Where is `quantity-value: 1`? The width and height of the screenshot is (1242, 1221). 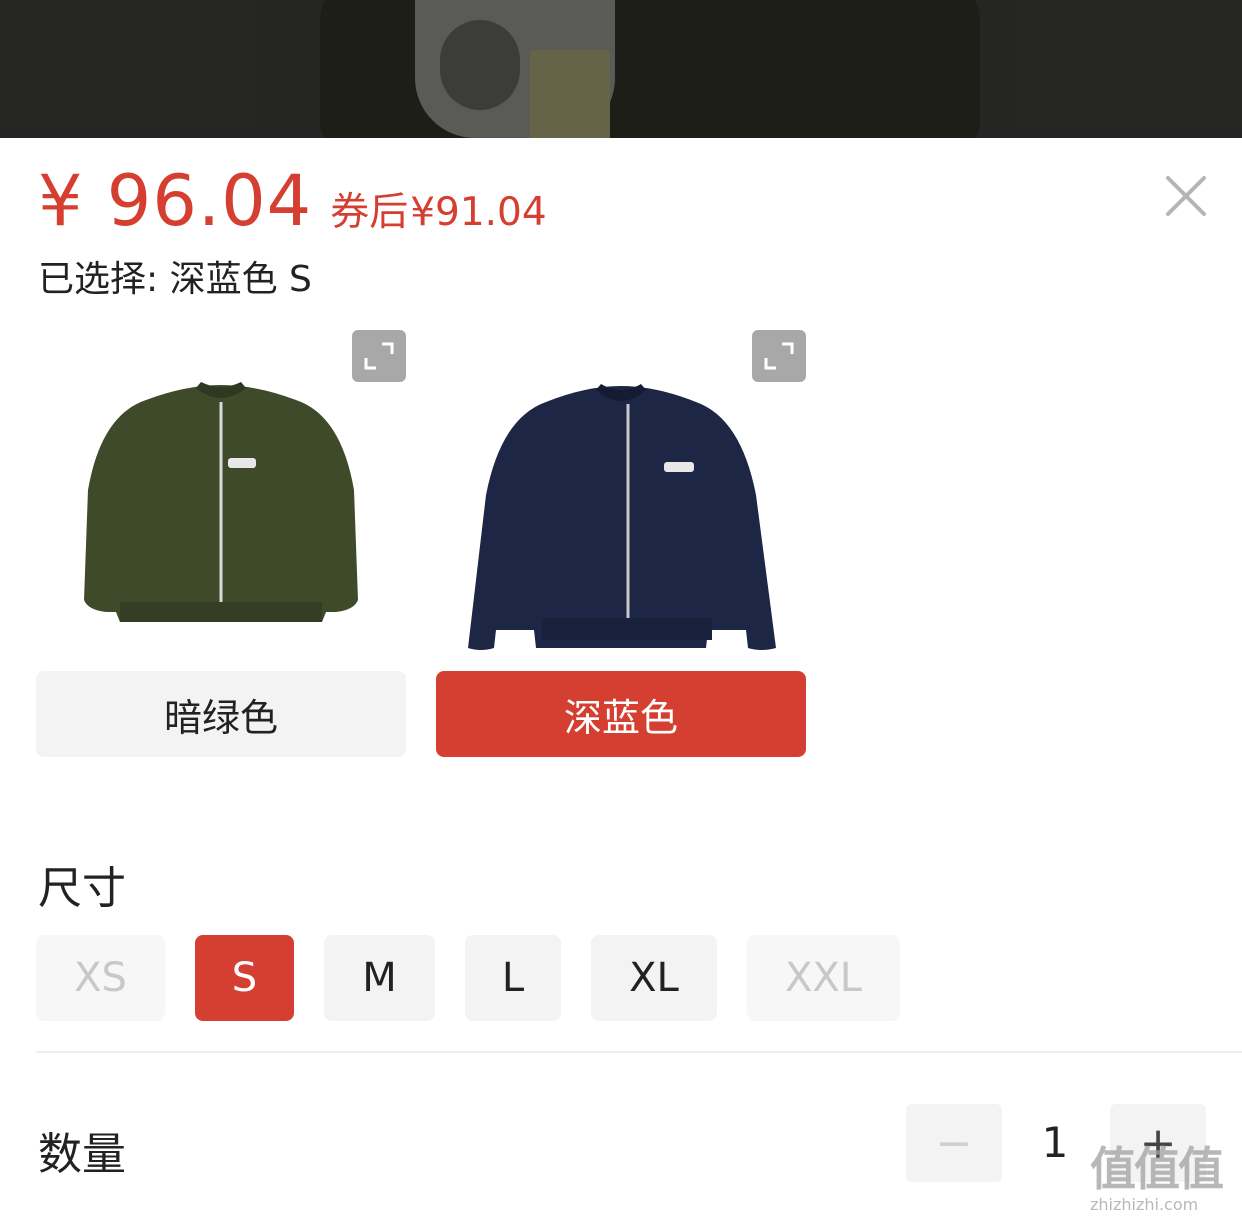
quantity-value: 1 is located at coordinates (1055, 1142).